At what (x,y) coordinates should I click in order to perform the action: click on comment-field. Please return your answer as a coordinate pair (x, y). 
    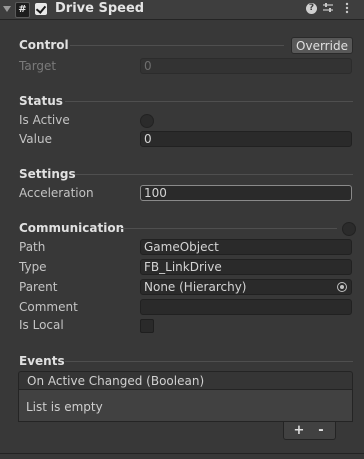
    Looking at the image, I should click on (246, 307).